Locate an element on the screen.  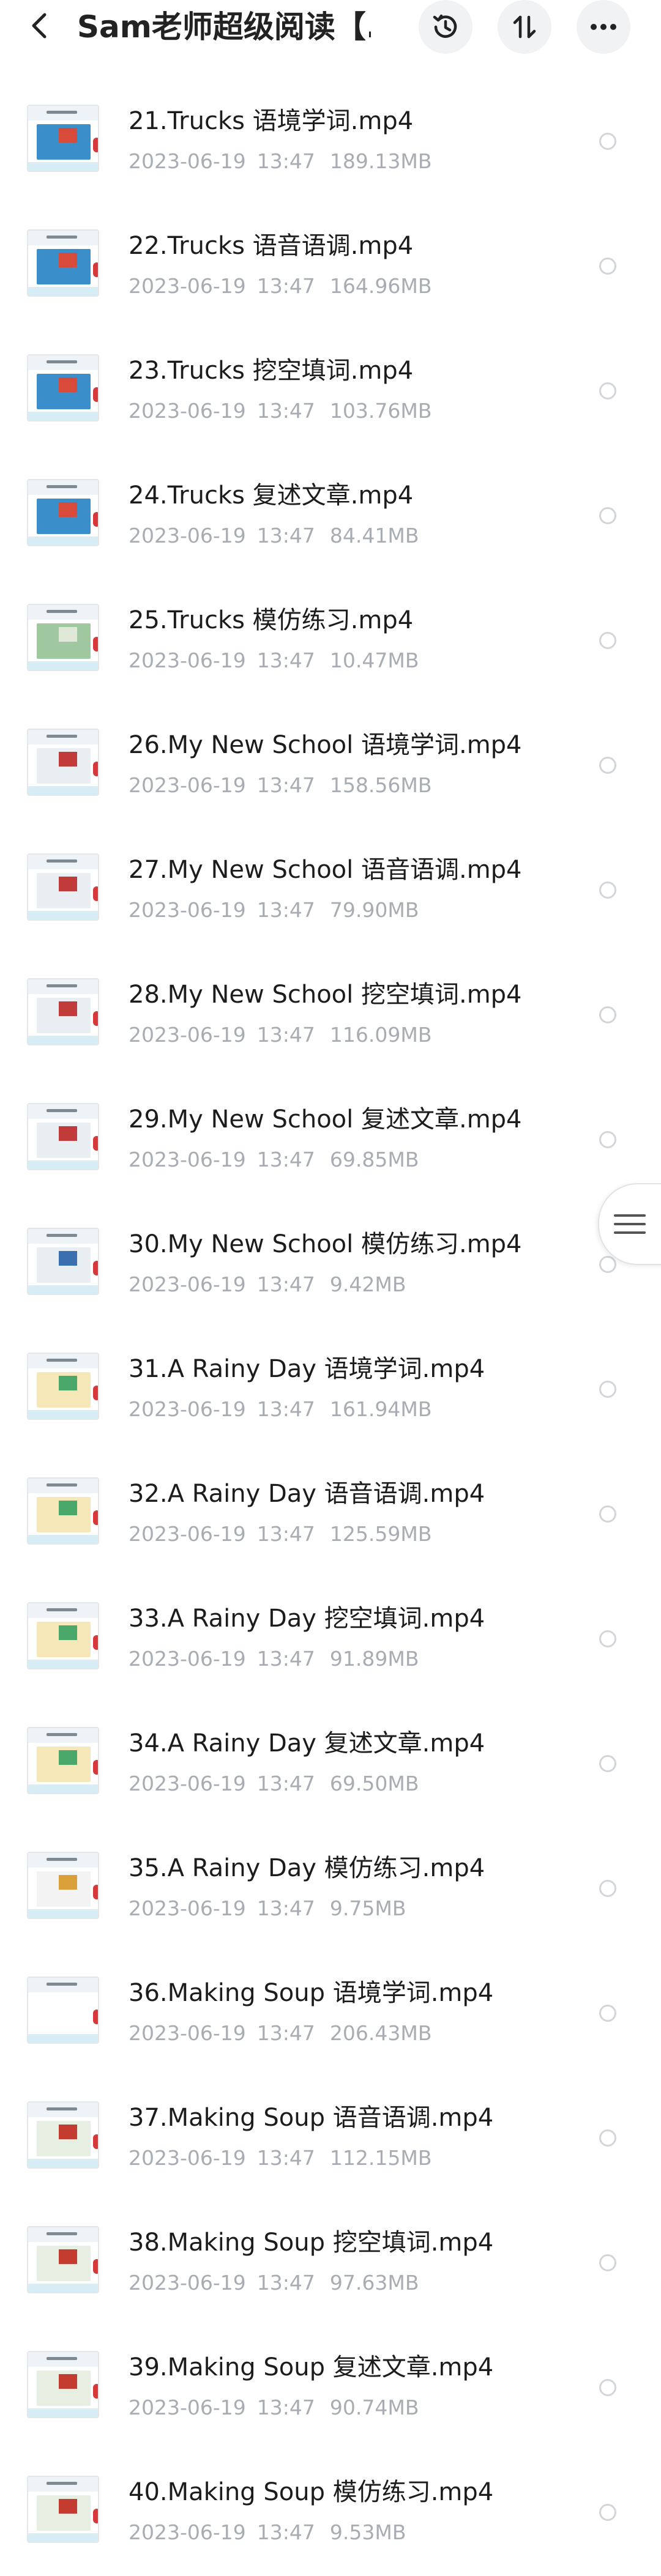
file-size: 125.59MB is located at coordinates (380, 1534).